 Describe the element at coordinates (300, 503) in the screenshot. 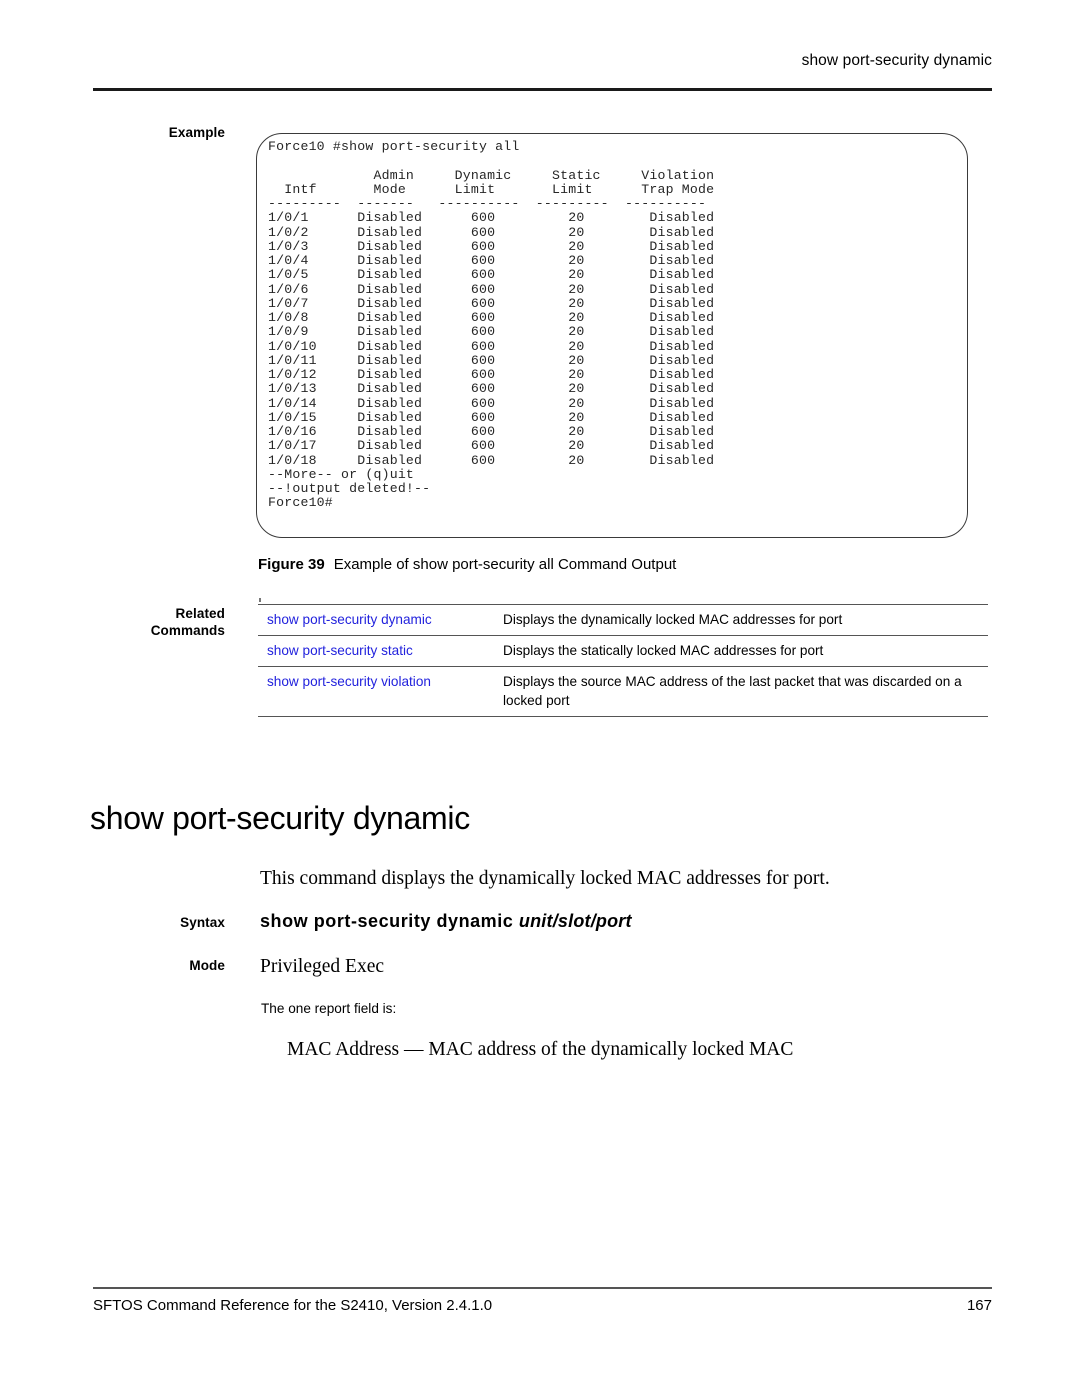

I see `example-code-line: Force10#` at that location.